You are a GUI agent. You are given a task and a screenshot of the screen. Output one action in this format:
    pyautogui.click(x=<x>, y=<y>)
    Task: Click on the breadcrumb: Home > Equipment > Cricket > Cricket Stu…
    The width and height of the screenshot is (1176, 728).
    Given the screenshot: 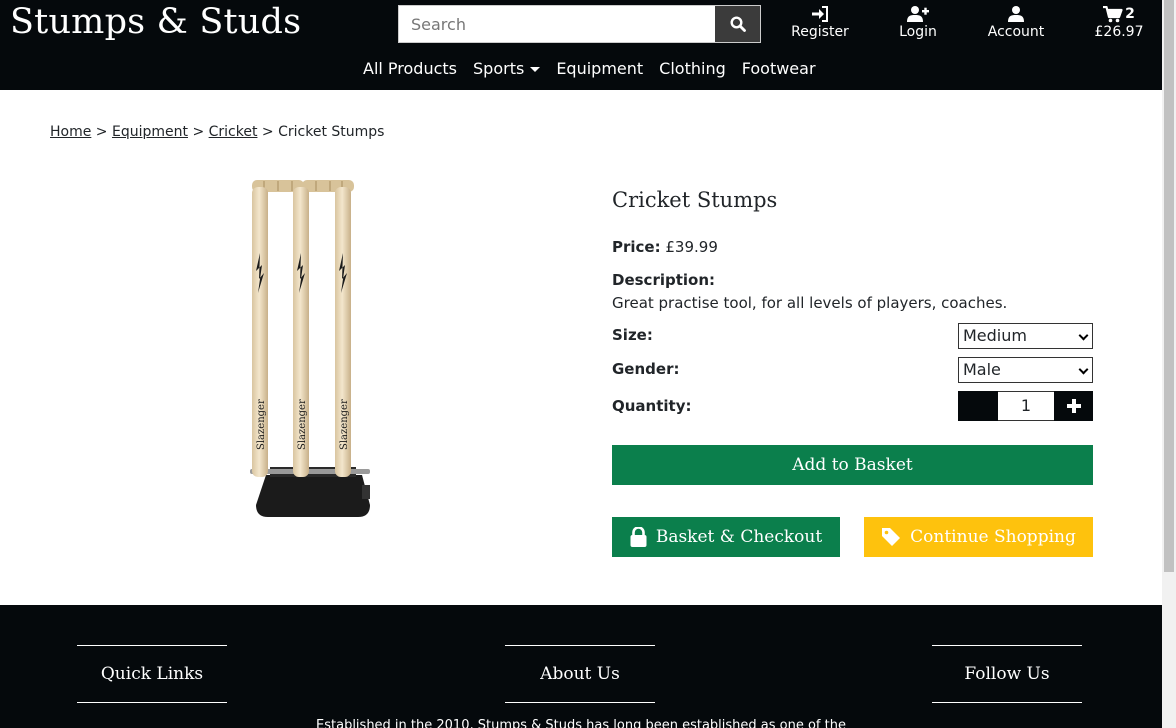 What is the action you would take?
    pyautogui.click(x=217, y=132)
    